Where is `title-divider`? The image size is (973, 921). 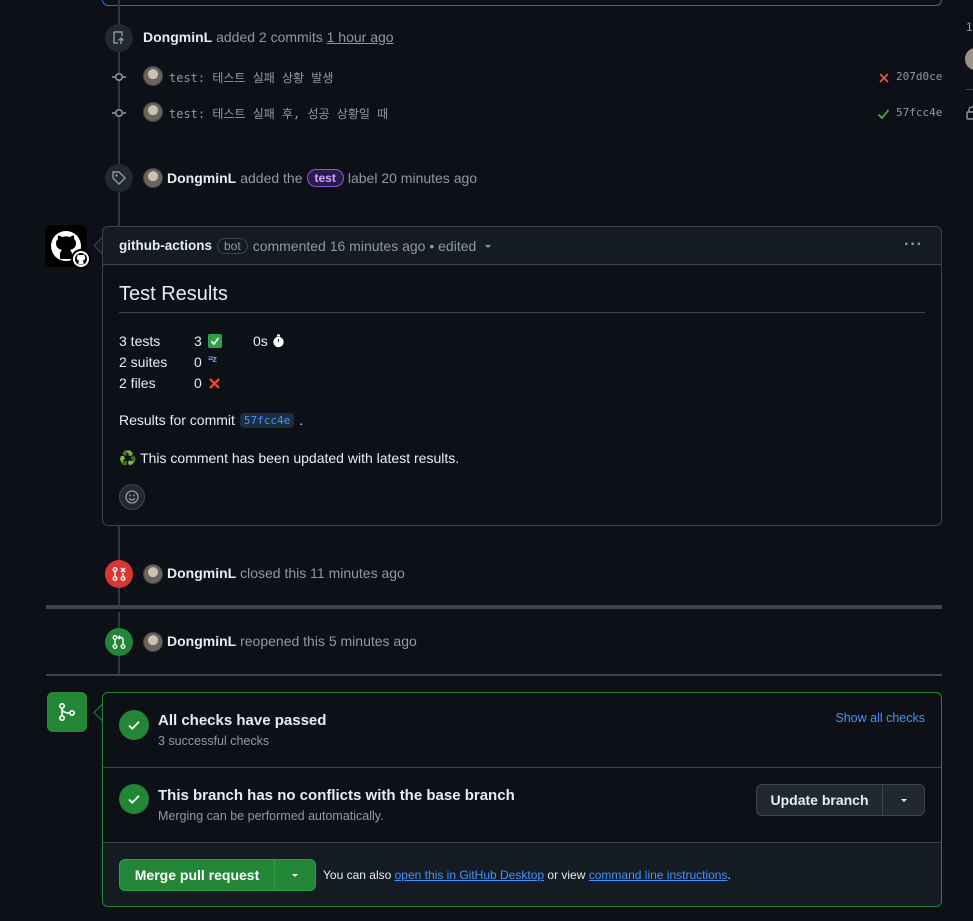
title-divider is located at coordinates (522, 312).